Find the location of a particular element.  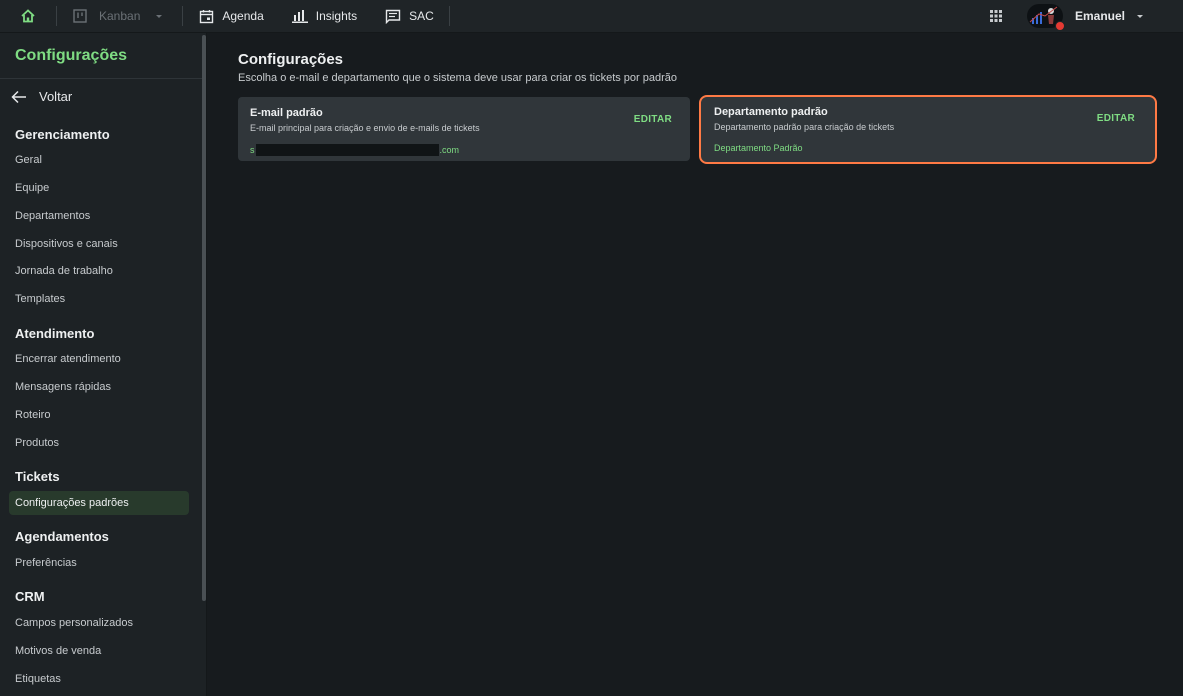

agenda-link: Agenda is located at coordinates (231, 16).